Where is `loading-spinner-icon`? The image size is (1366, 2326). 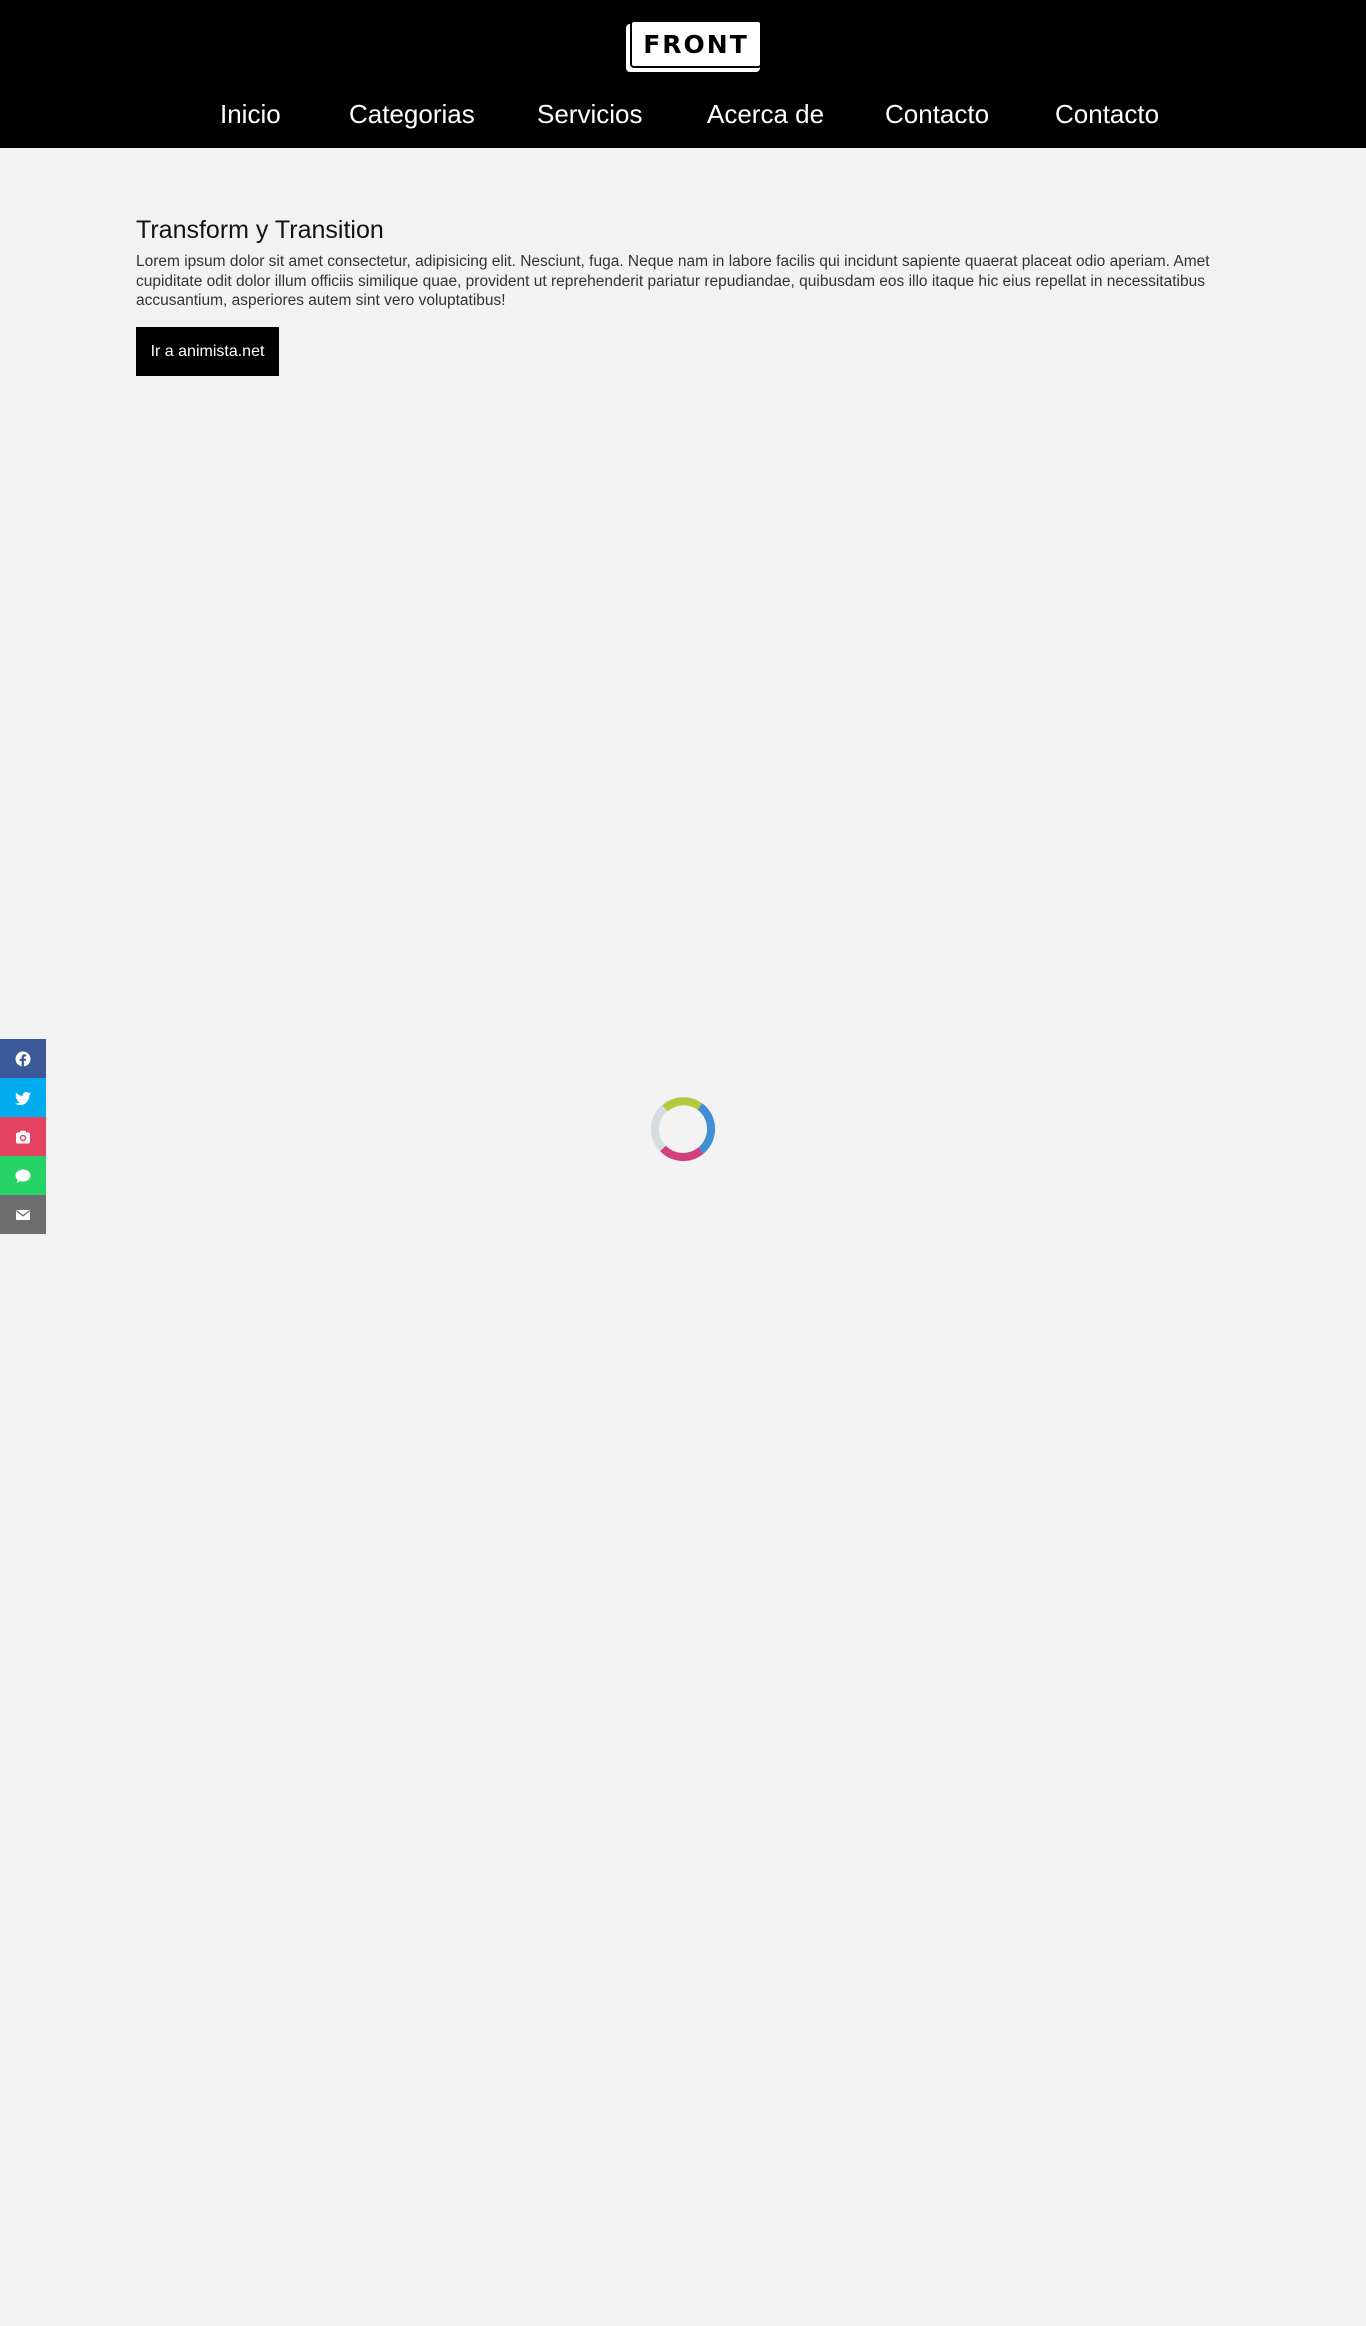
loading-spinner-icon is located at coordinates (683, 1129).